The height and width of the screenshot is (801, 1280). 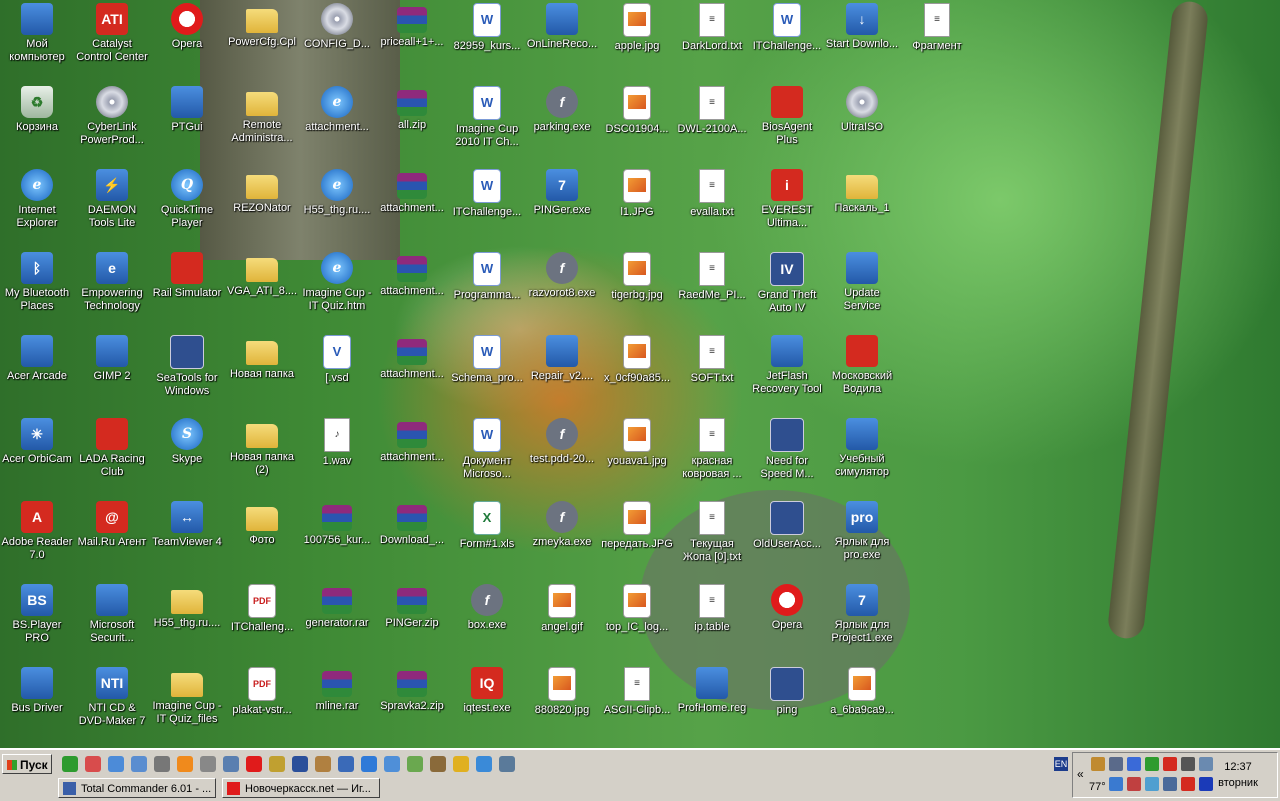 What do you see at coordinates (1098, 764) in the screenshot?
I see `tray-network-icon` at bounding box center [1098, 764].